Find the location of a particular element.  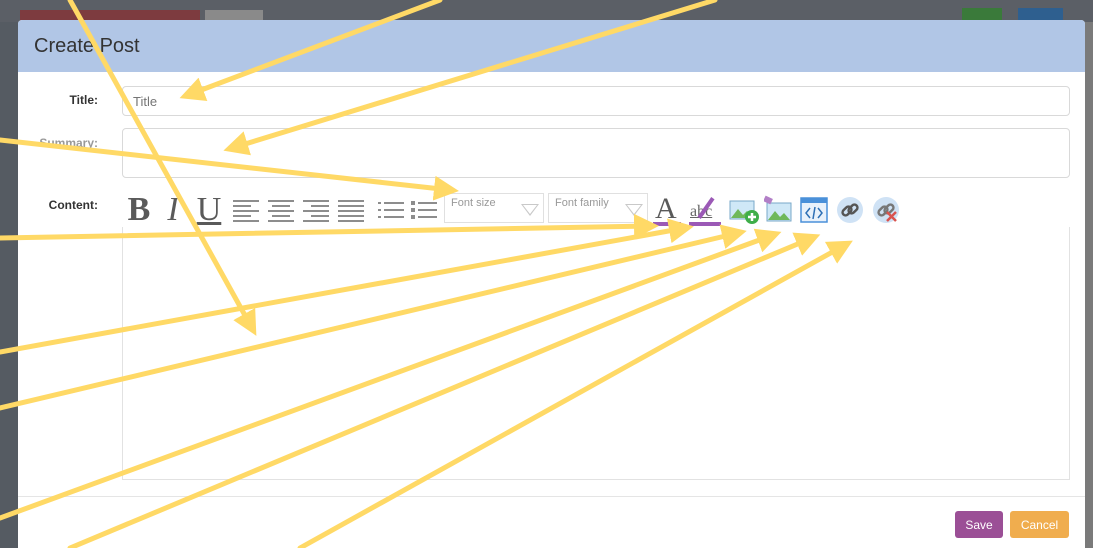

save-button: Save is located at coordinates (979, 524).